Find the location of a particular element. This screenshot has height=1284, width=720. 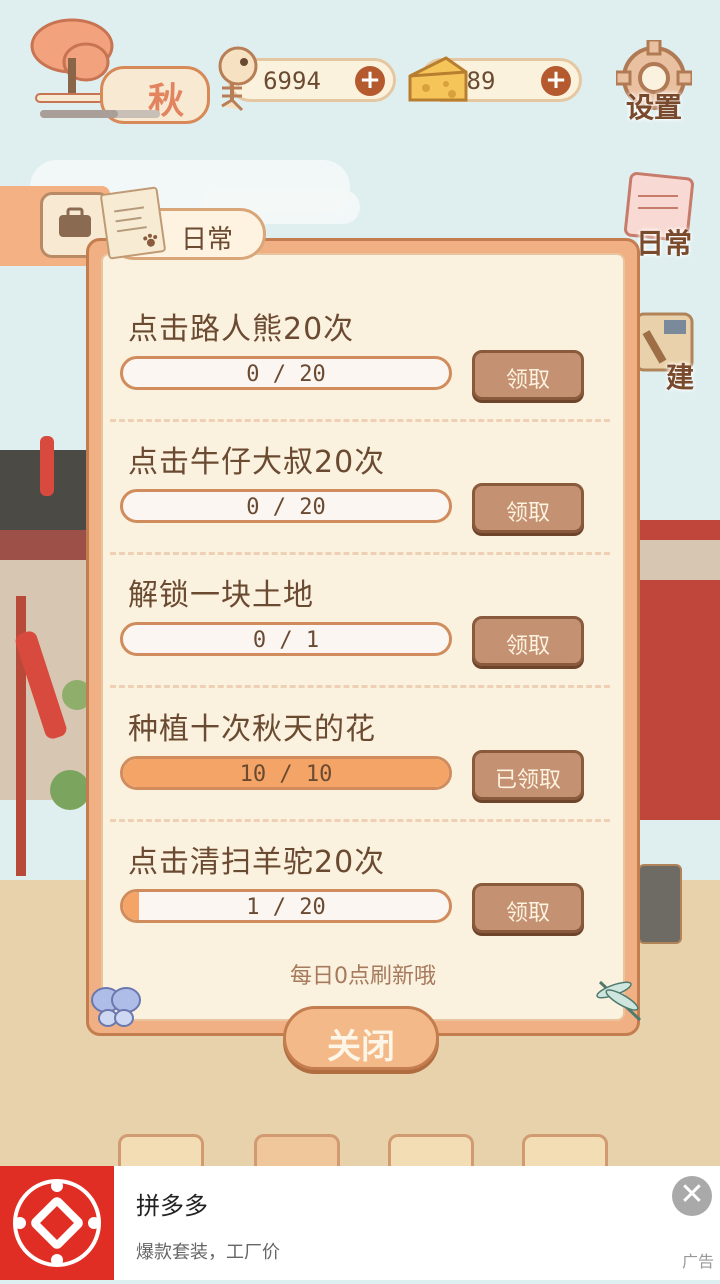

settings-label: 设置 is located at coordinates (653, 107).